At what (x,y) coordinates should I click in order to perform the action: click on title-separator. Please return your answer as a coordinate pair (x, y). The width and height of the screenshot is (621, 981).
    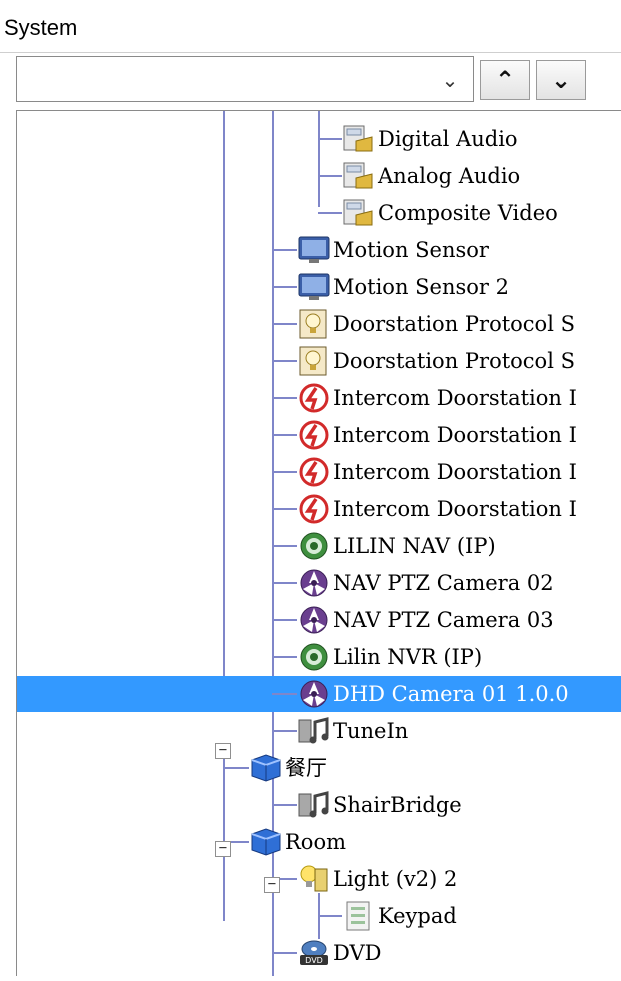
    Looking at the image, I should click on (310, 52).